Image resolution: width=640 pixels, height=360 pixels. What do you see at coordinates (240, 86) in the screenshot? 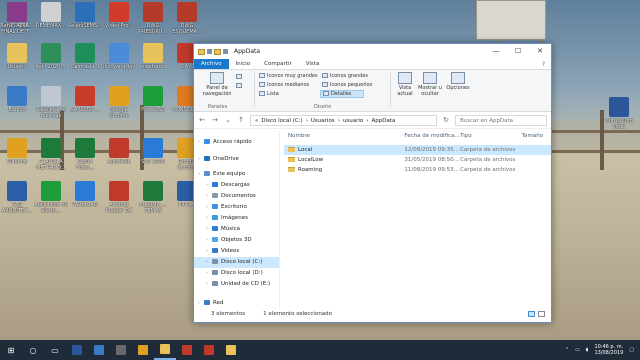
I see `details-pane-icon` at bounding box center [240, 86].